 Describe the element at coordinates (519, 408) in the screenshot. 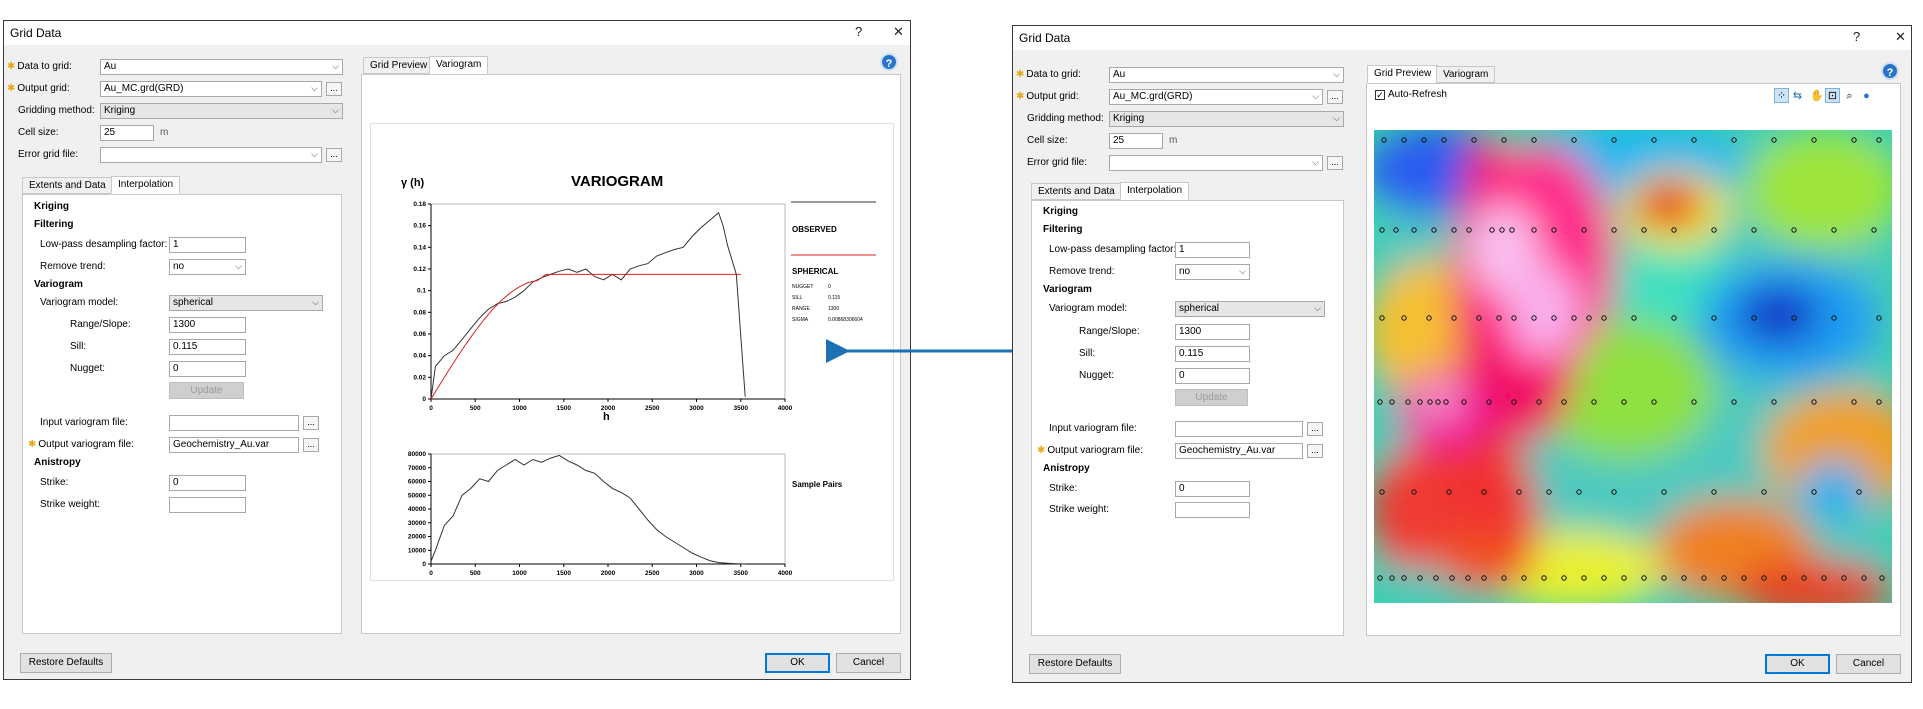

I see `x-tick-label: 1000` at that location.